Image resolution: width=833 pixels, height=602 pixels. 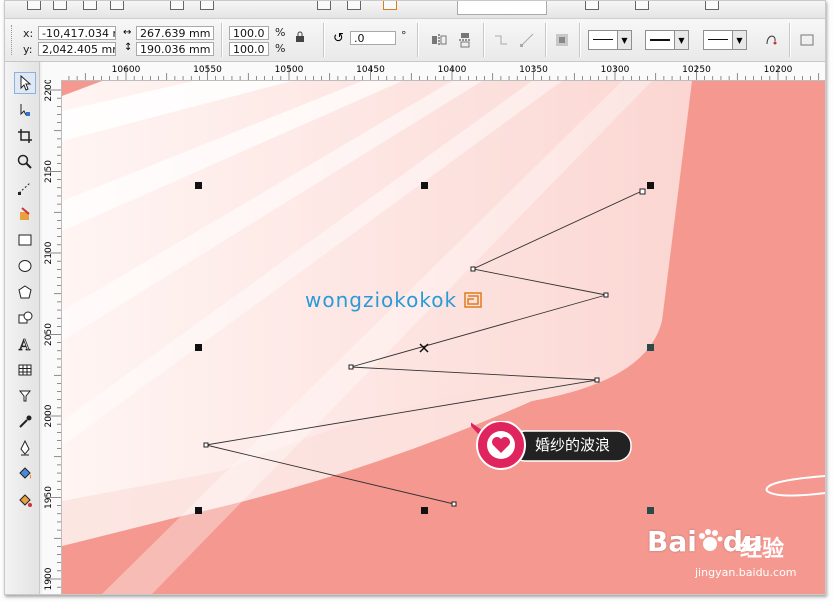 I want to click on zoom-field, so click(x=502, y=8).